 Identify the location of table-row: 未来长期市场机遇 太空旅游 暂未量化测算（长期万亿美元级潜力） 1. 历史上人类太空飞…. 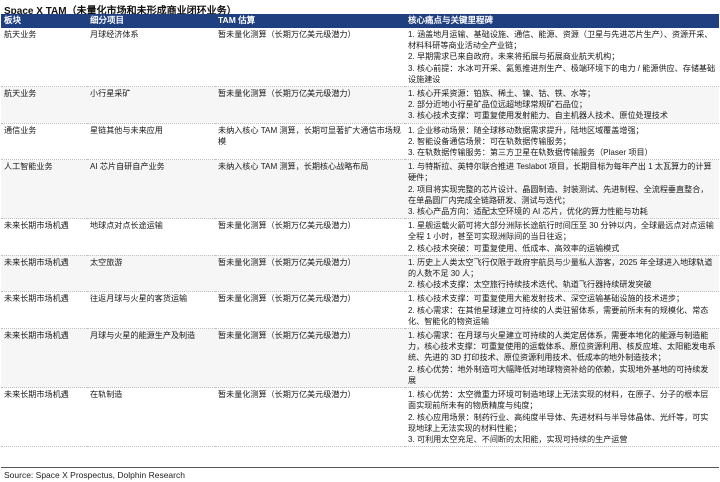
(360, 274).